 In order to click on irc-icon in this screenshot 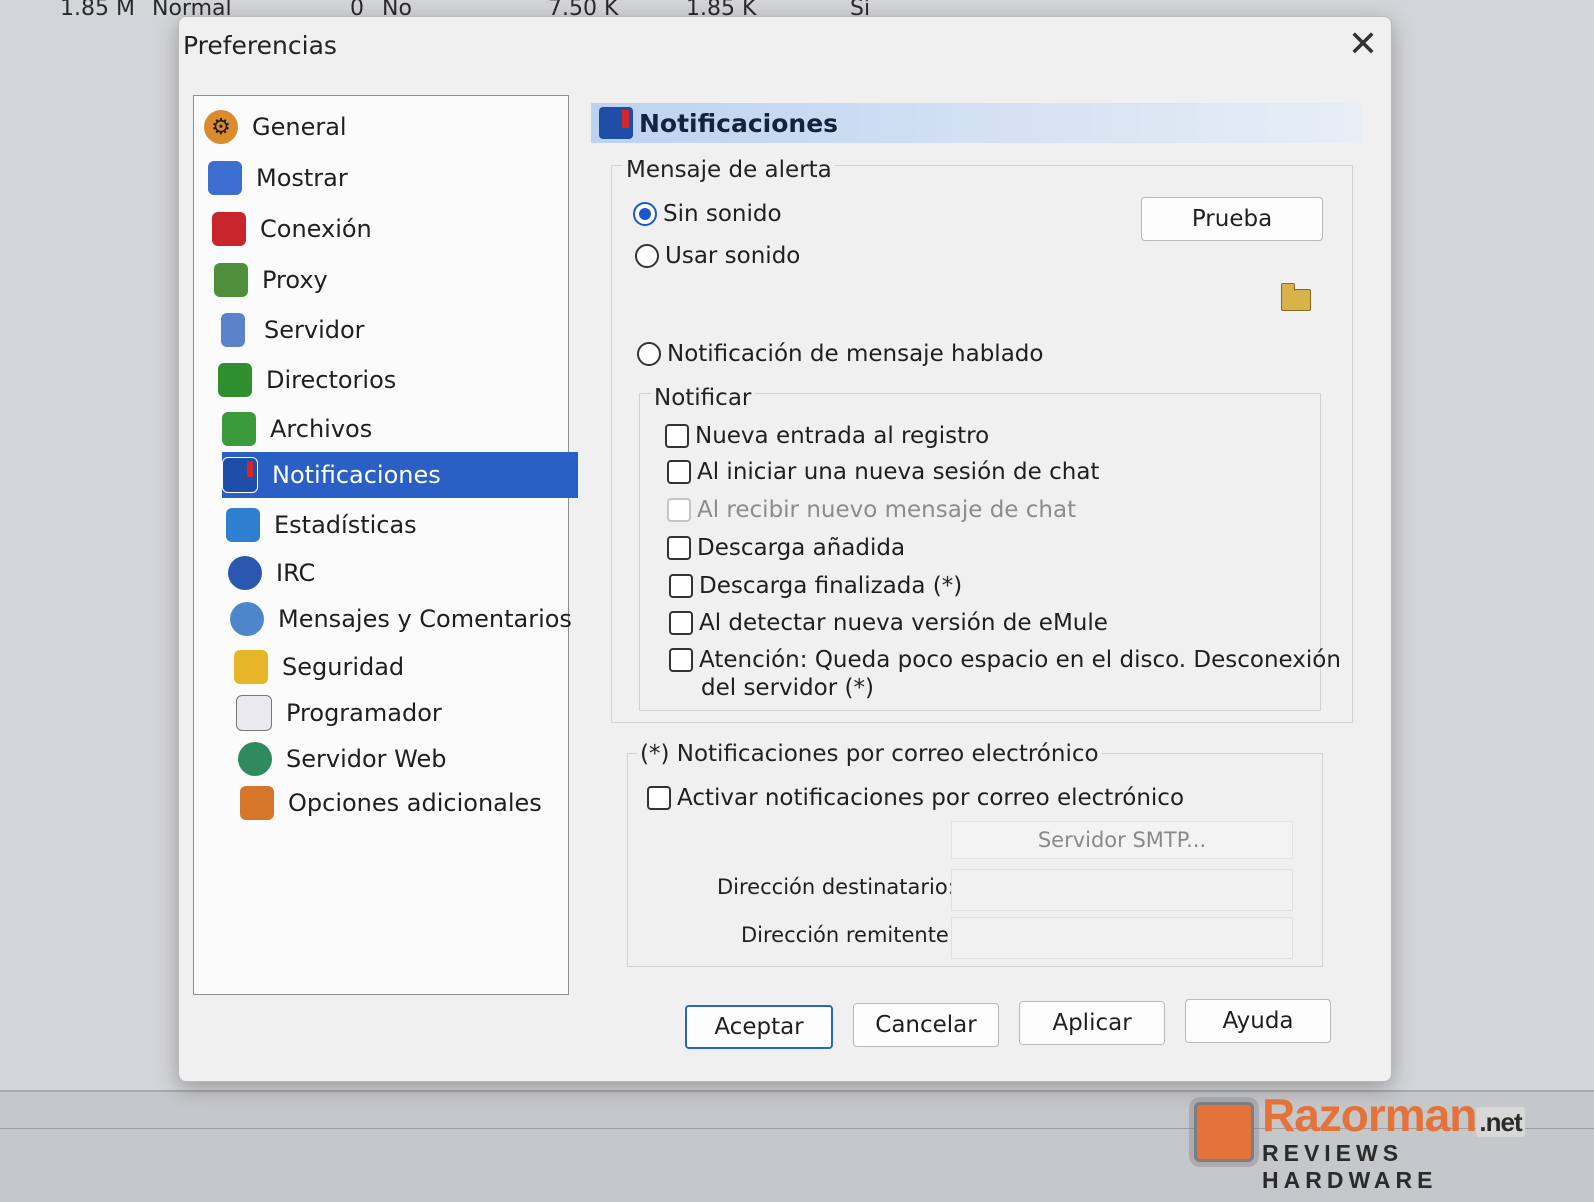, I will do `click(245, 573)`.